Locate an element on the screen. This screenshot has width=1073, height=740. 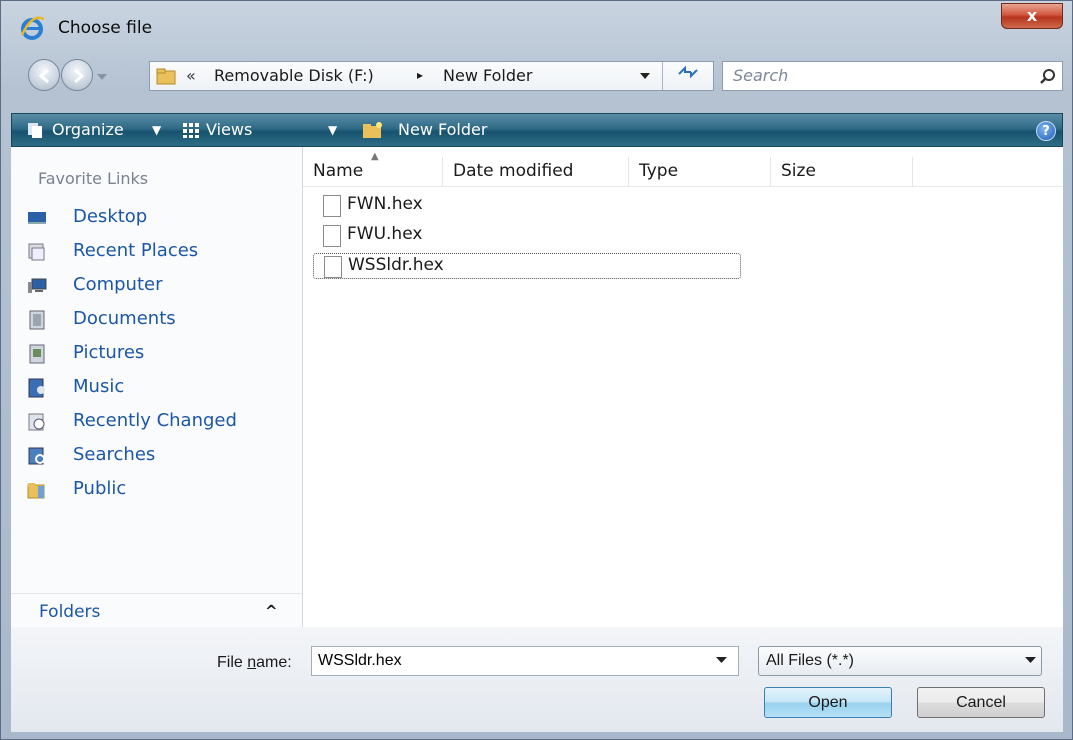
folders-toggle: Folders ^ is located at coordinates (156, 610).